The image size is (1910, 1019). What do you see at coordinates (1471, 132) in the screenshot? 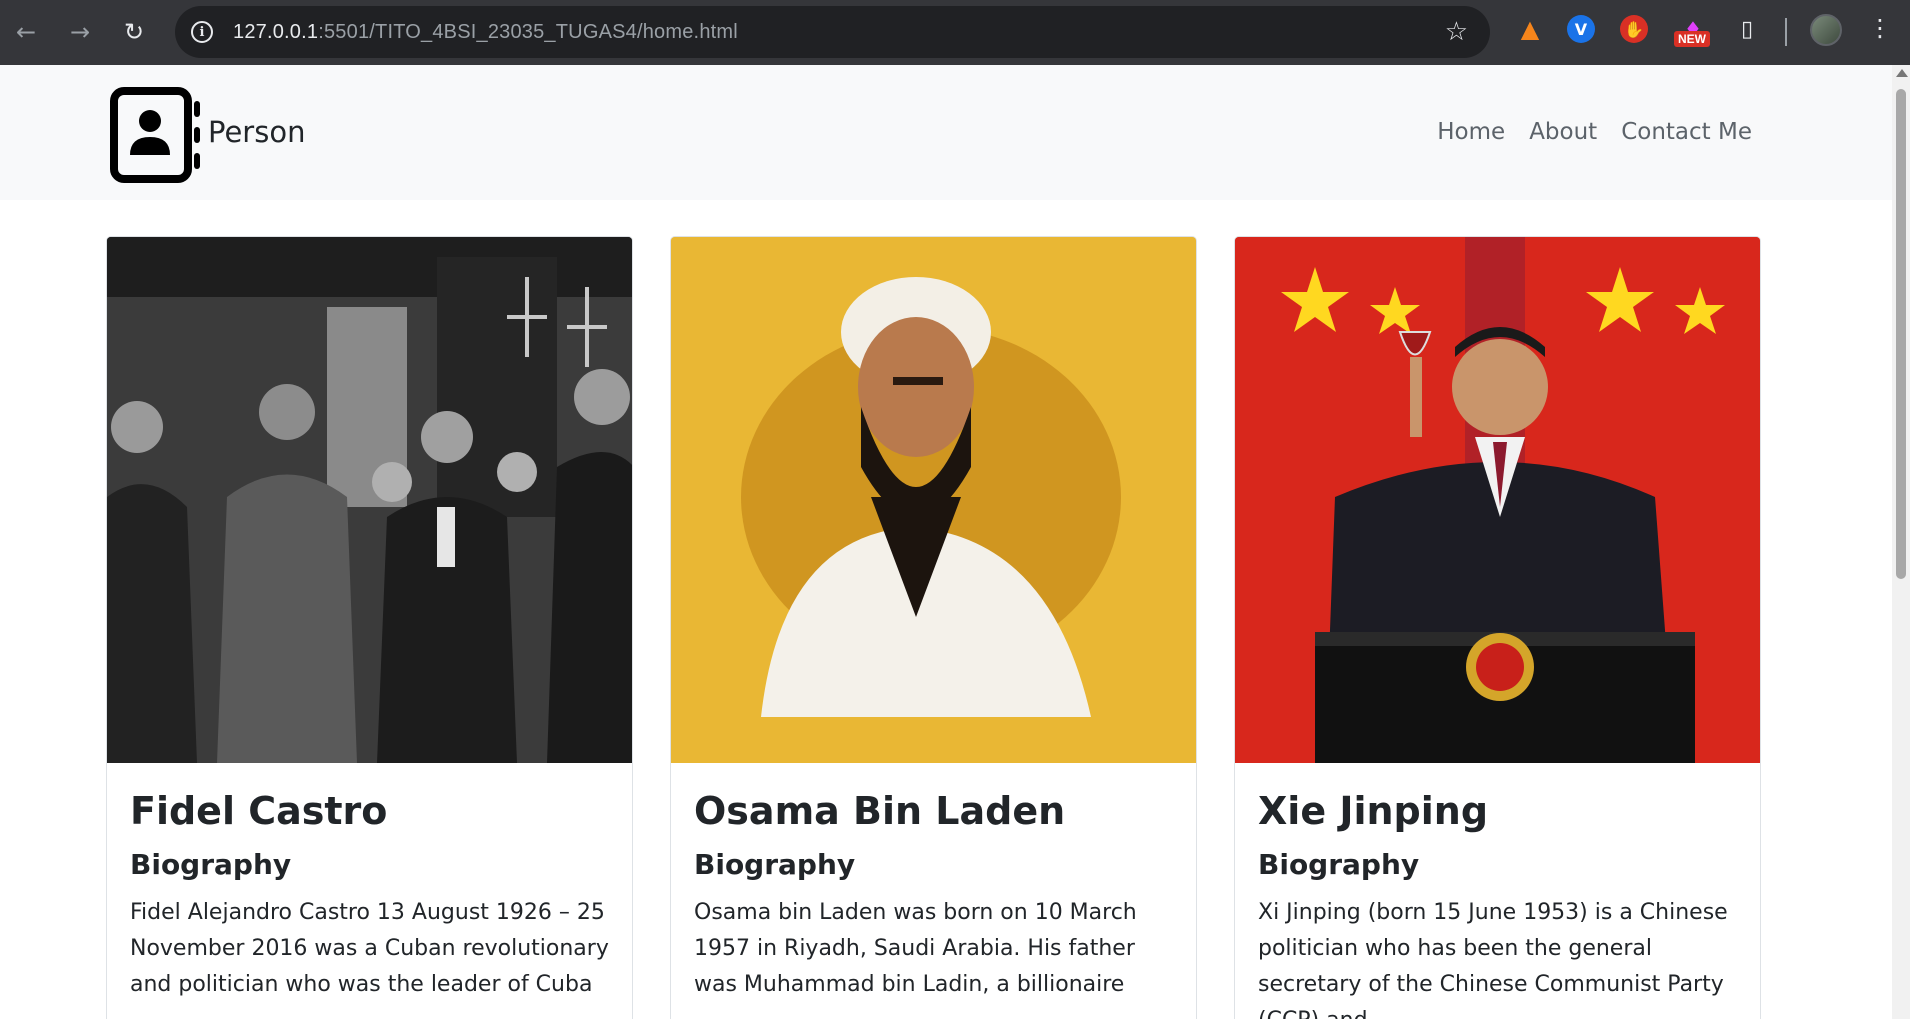
I see `nav-link-home: Home` at bounding box center [1471, 132].